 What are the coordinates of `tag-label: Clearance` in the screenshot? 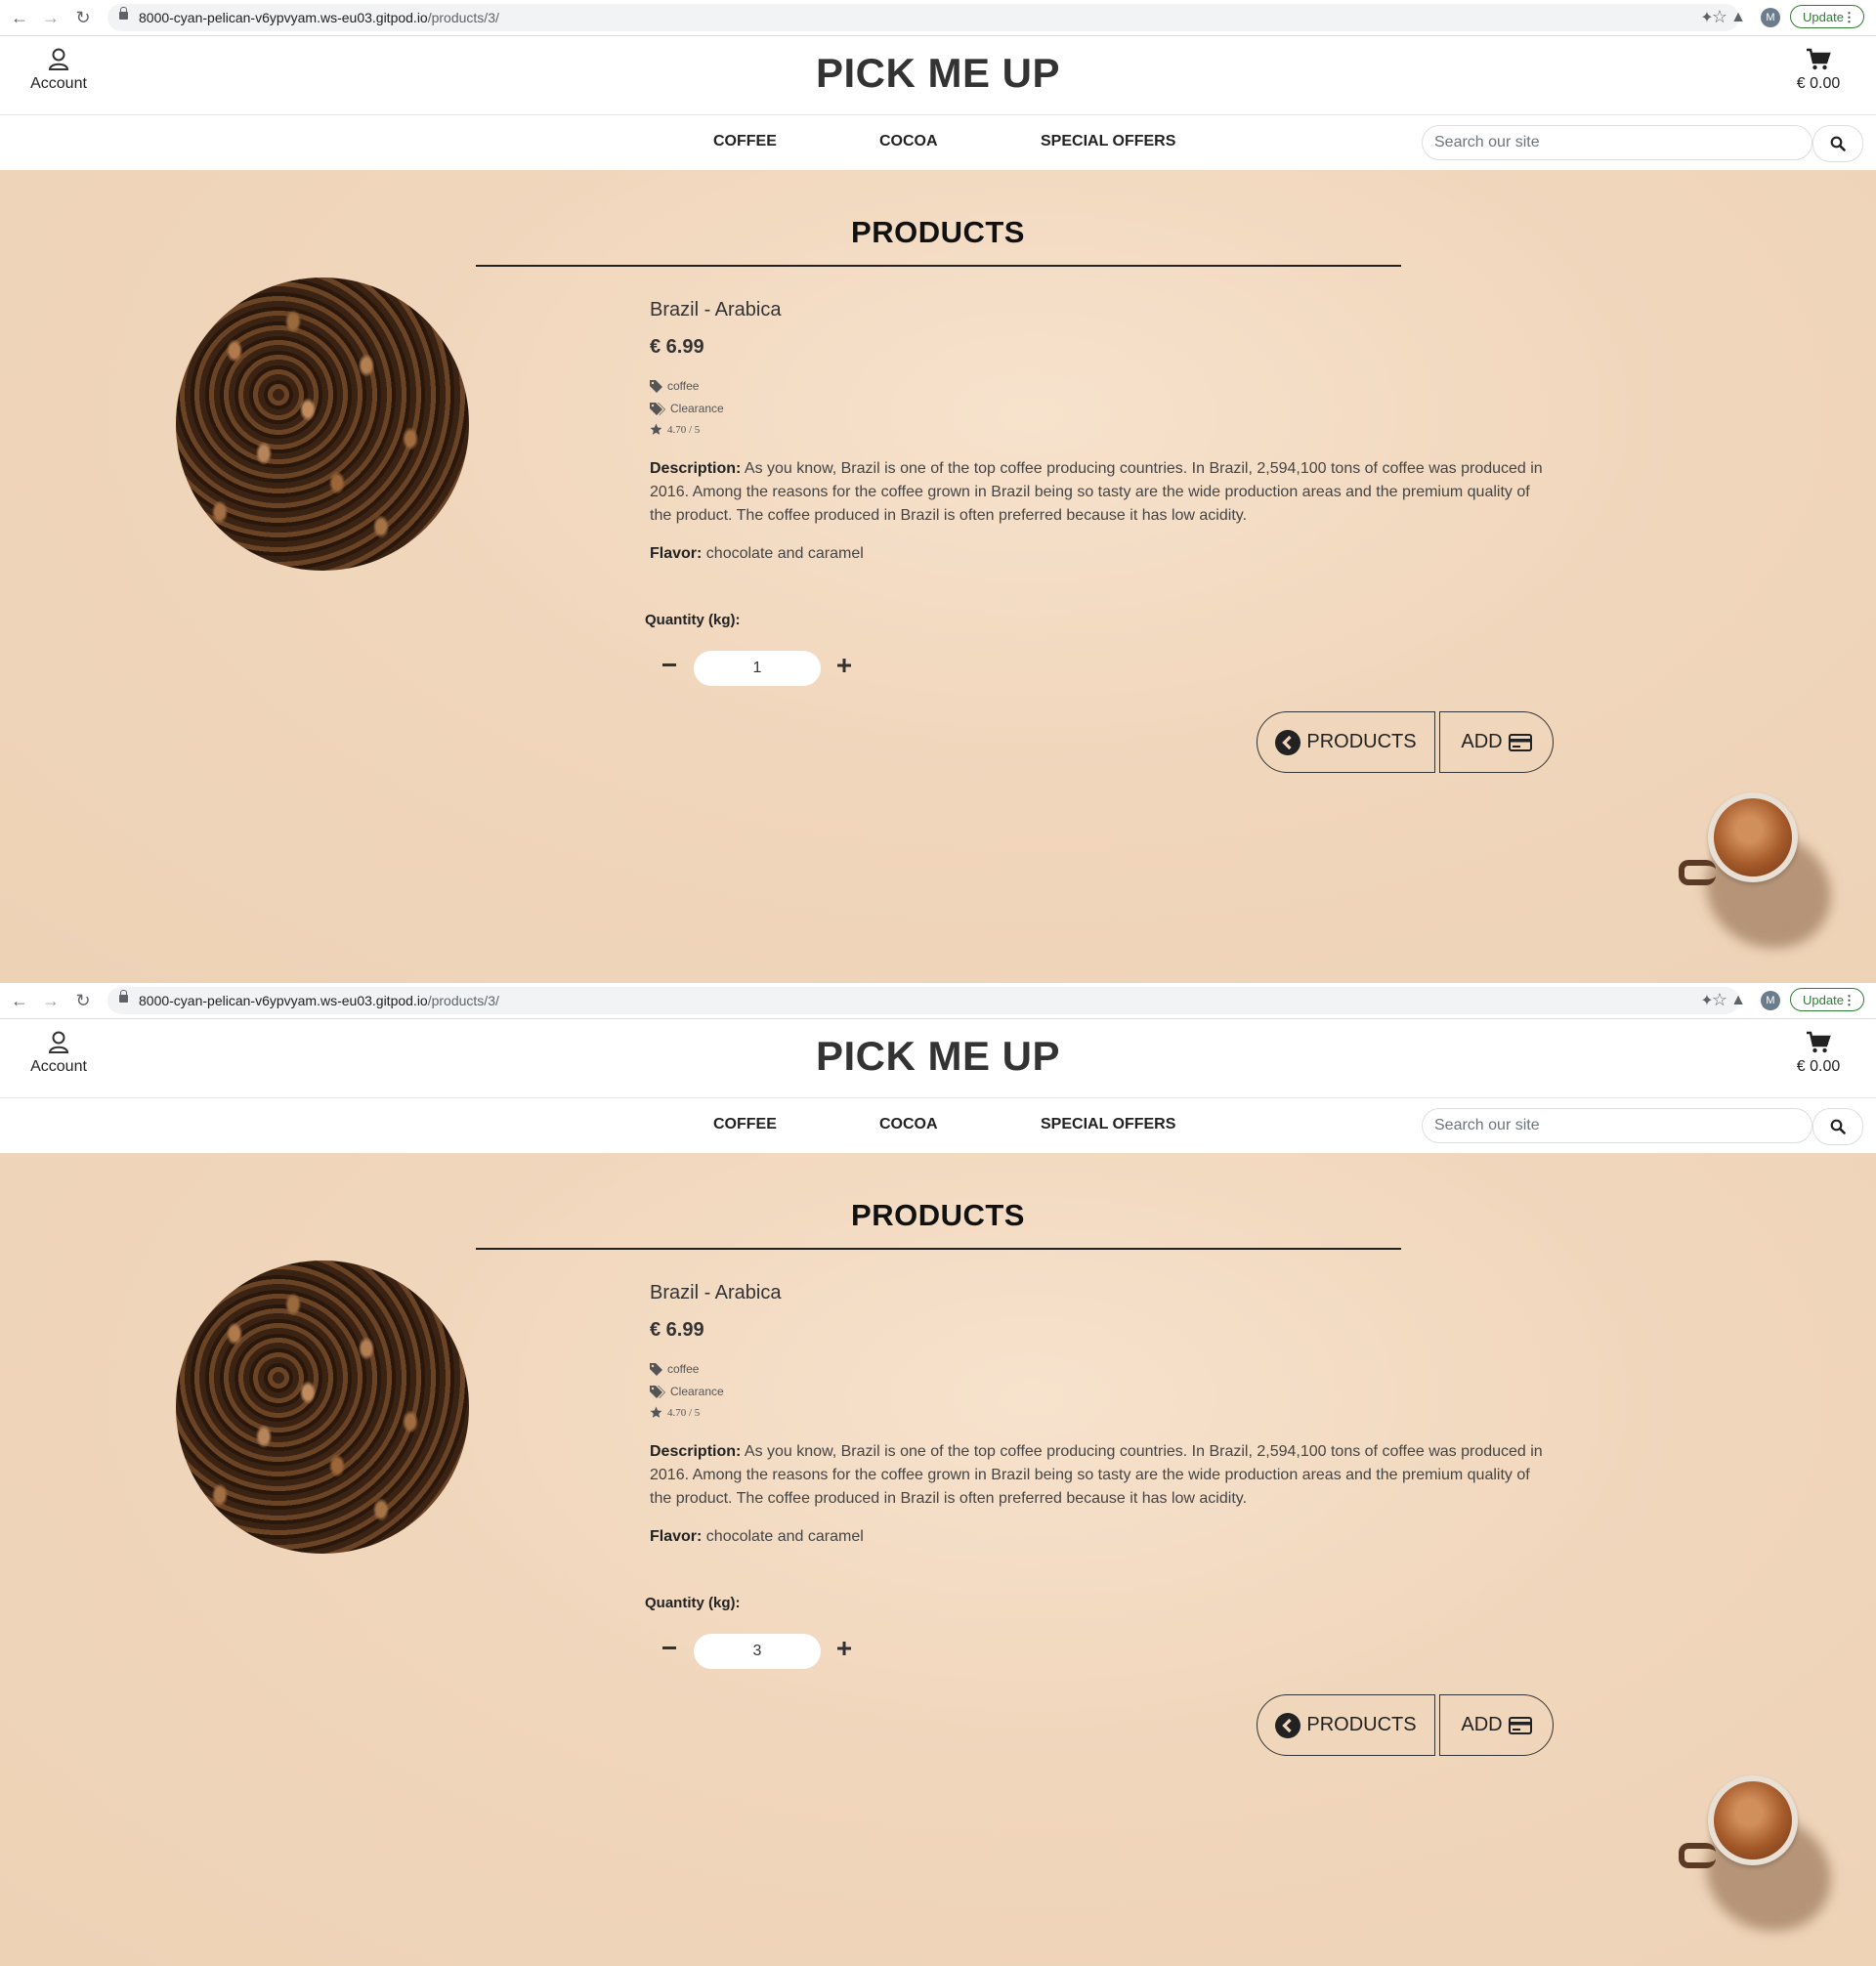 It's located at (697, 1391).